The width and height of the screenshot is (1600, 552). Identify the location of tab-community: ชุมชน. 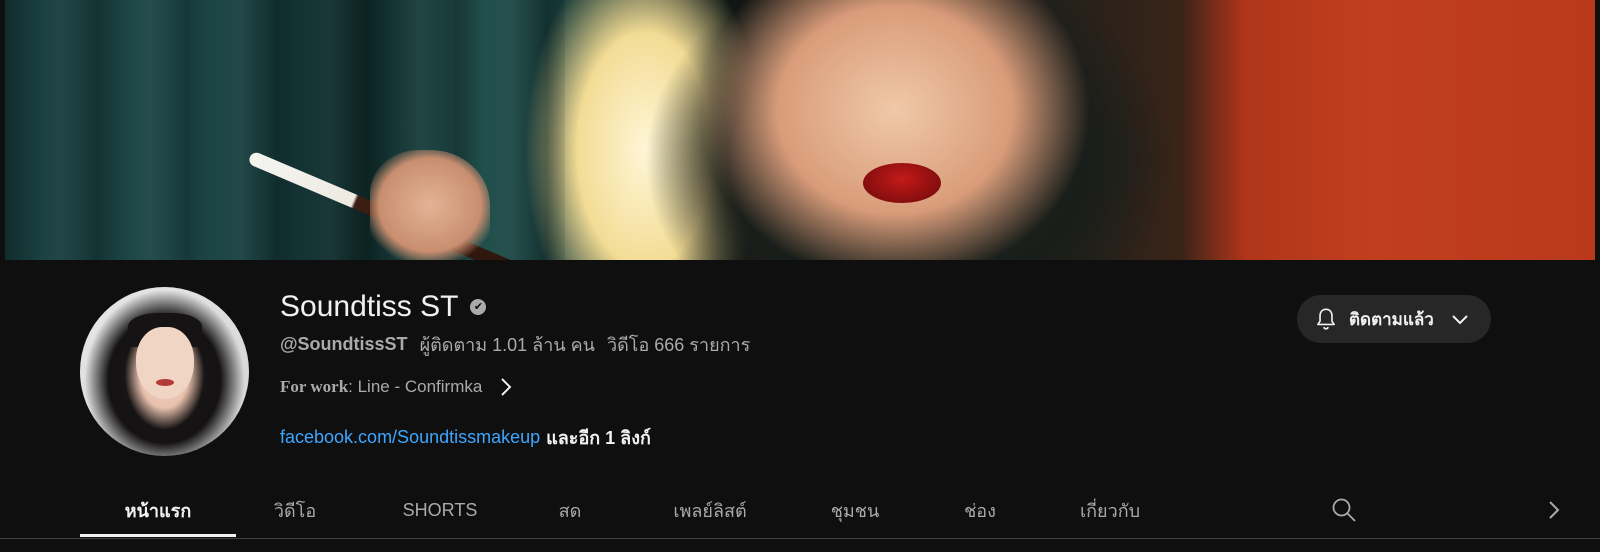
(855, 510).